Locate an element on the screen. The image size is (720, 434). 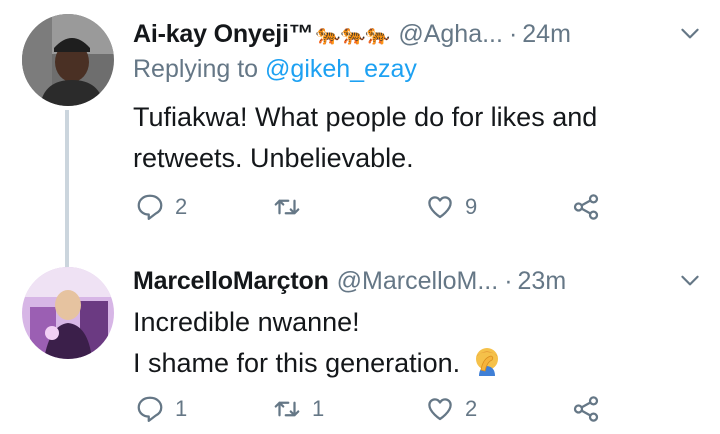
reply-button: 2 is located at coordinates (161, 207).